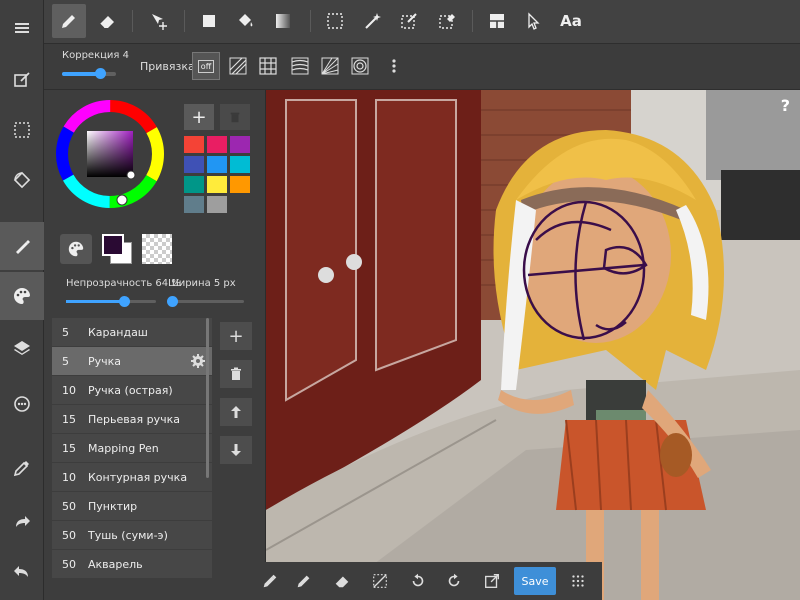 Image resolution: width=800 pixels, height=600 pixels. I want to click on select-pen-button, so click(409, 21).